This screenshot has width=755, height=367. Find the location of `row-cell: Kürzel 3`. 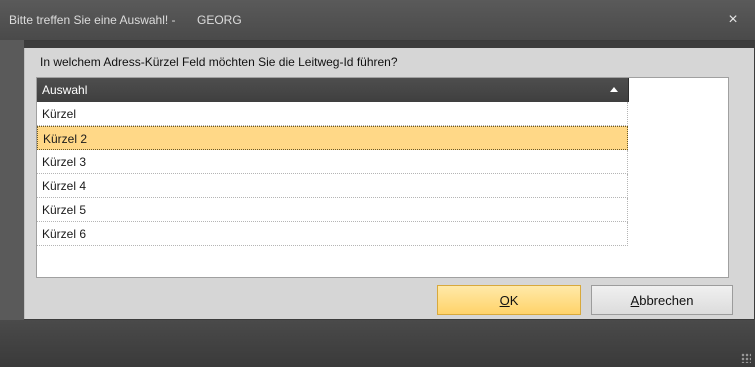

row-cell: Kürzel 3 is located at coordinates (64, 162).